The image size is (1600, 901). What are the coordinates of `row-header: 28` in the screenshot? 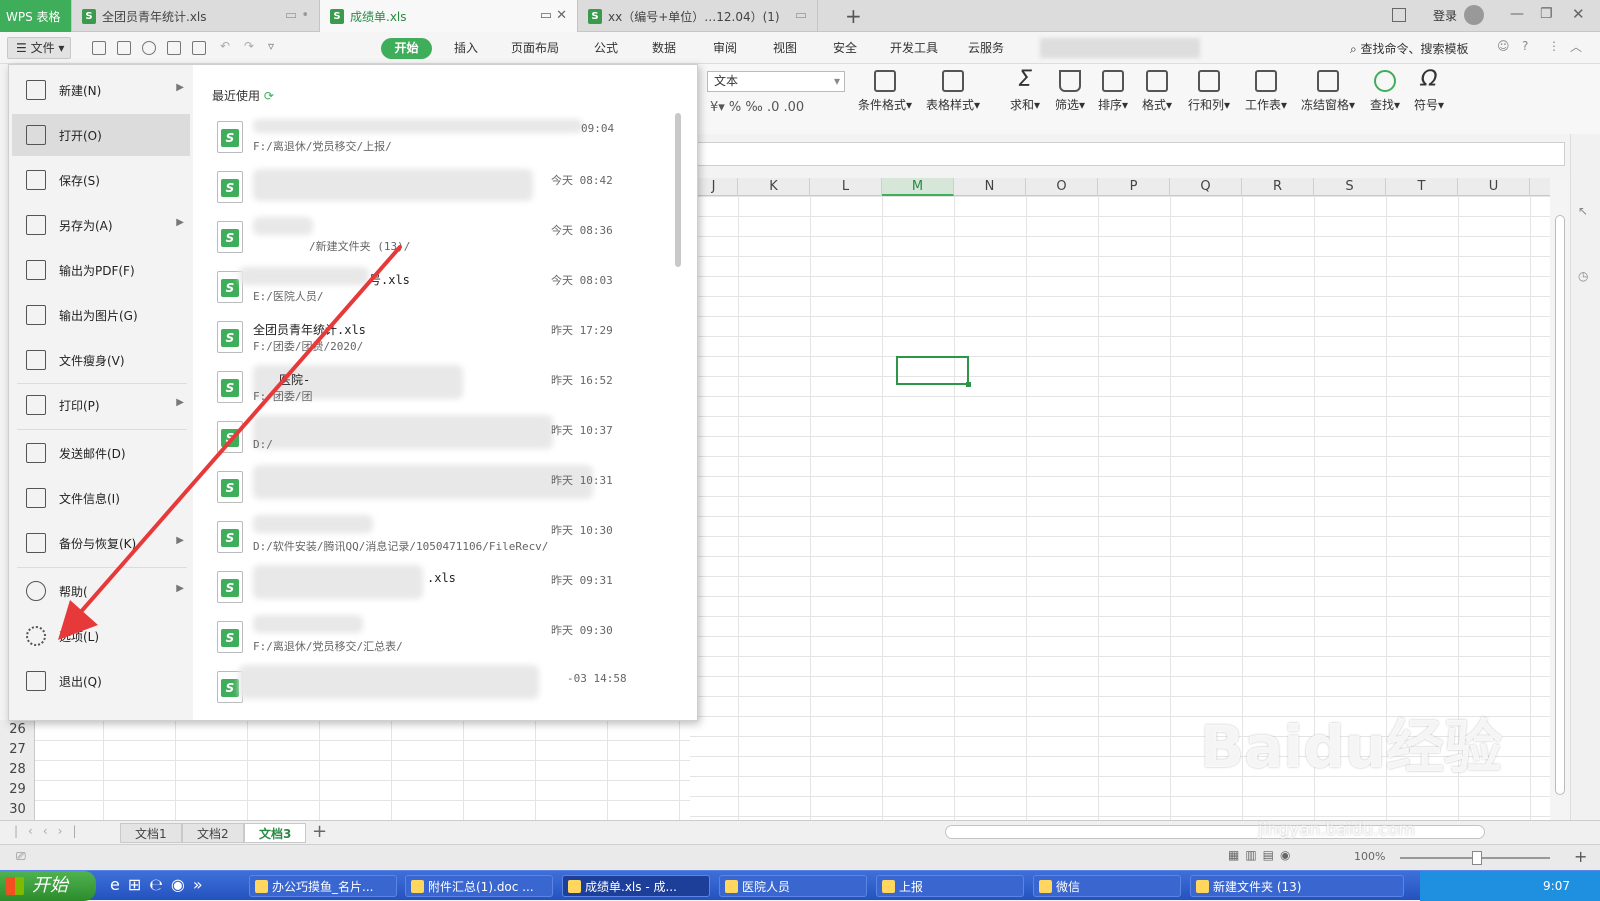 It's located at (17, 770).